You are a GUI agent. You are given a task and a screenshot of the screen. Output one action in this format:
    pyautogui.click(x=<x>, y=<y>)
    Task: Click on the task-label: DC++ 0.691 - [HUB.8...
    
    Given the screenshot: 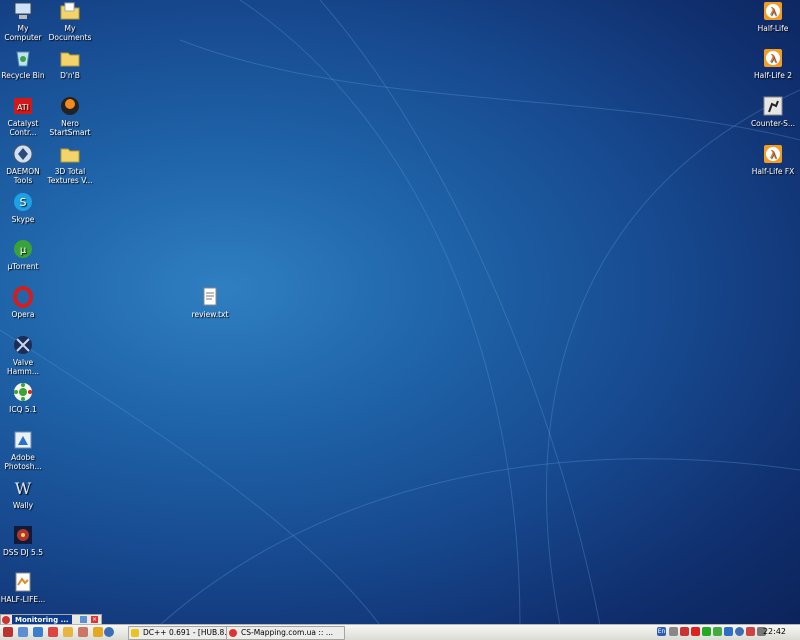 What is the action you would take?
    pyautogui.click(x=187, y=632)
    